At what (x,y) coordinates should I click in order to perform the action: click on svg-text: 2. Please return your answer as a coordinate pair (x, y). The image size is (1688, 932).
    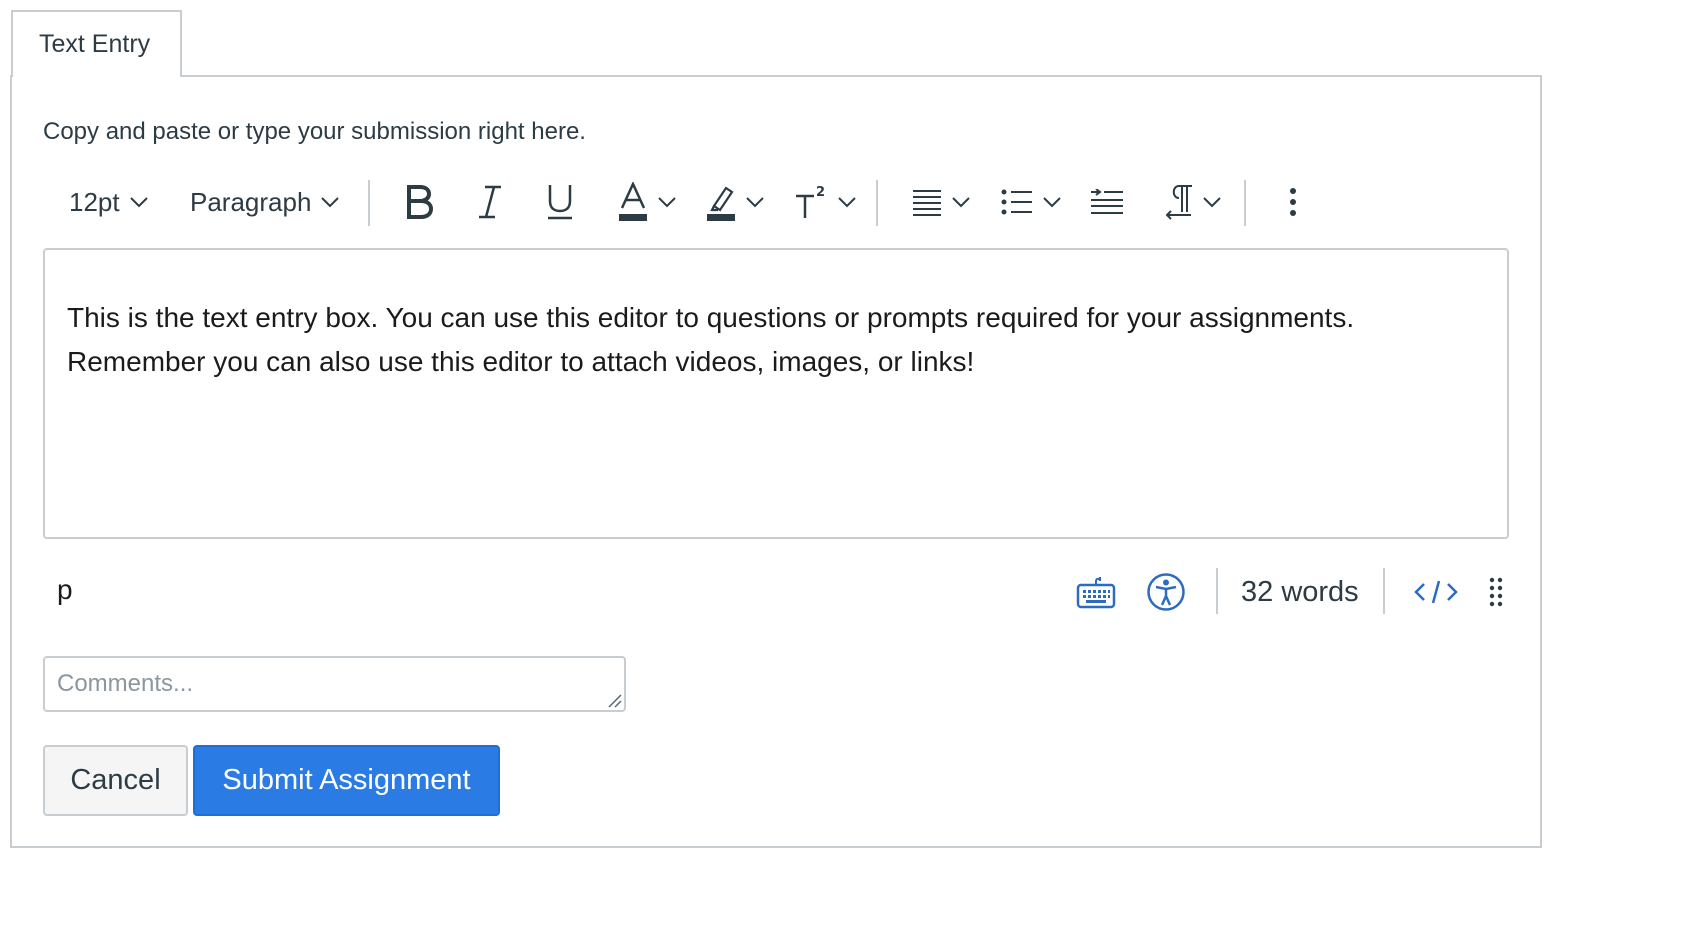
    Looking at the image, I should click on (820, 192).